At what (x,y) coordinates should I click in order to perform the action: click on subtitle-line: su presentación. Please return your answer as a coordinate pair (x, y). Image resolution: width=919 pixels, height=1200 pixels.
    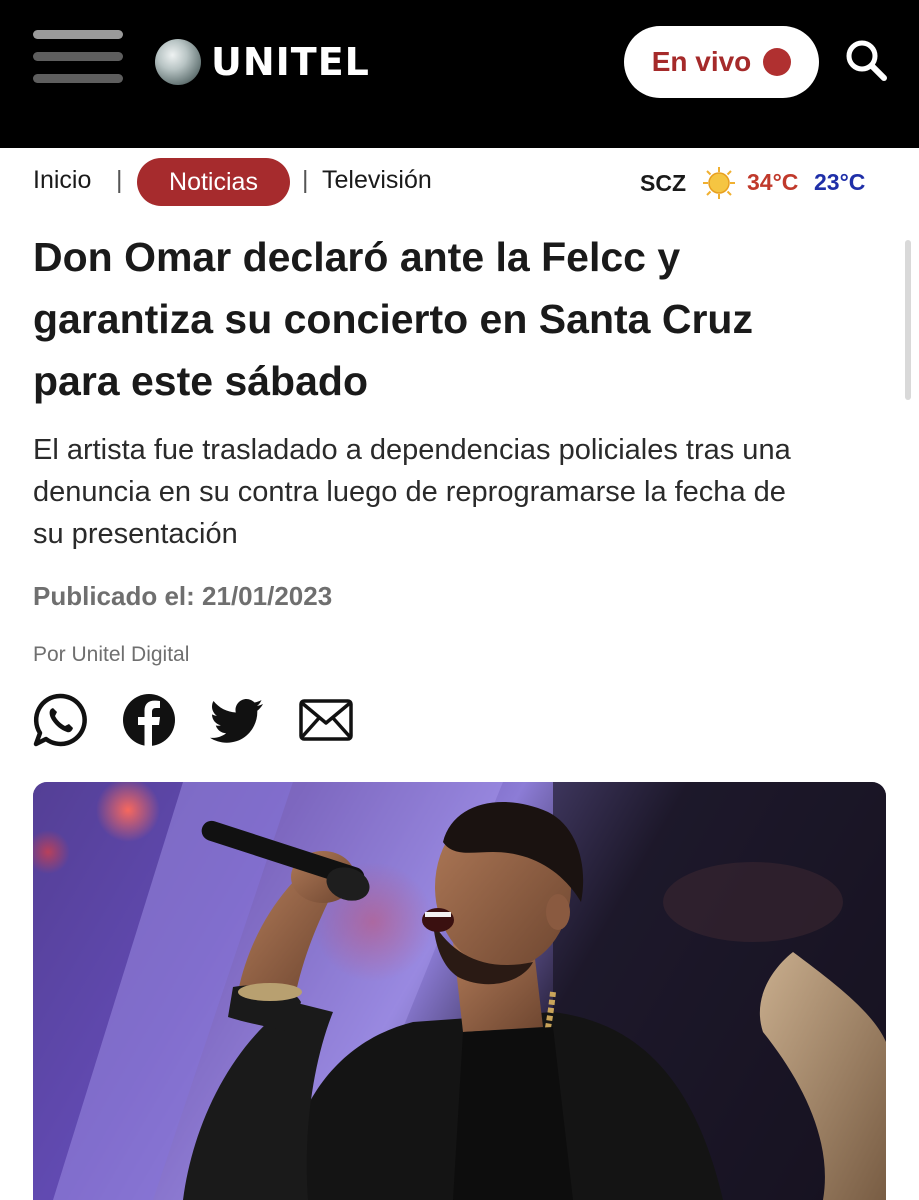
    Looking at the image, I should click on (135, 534).